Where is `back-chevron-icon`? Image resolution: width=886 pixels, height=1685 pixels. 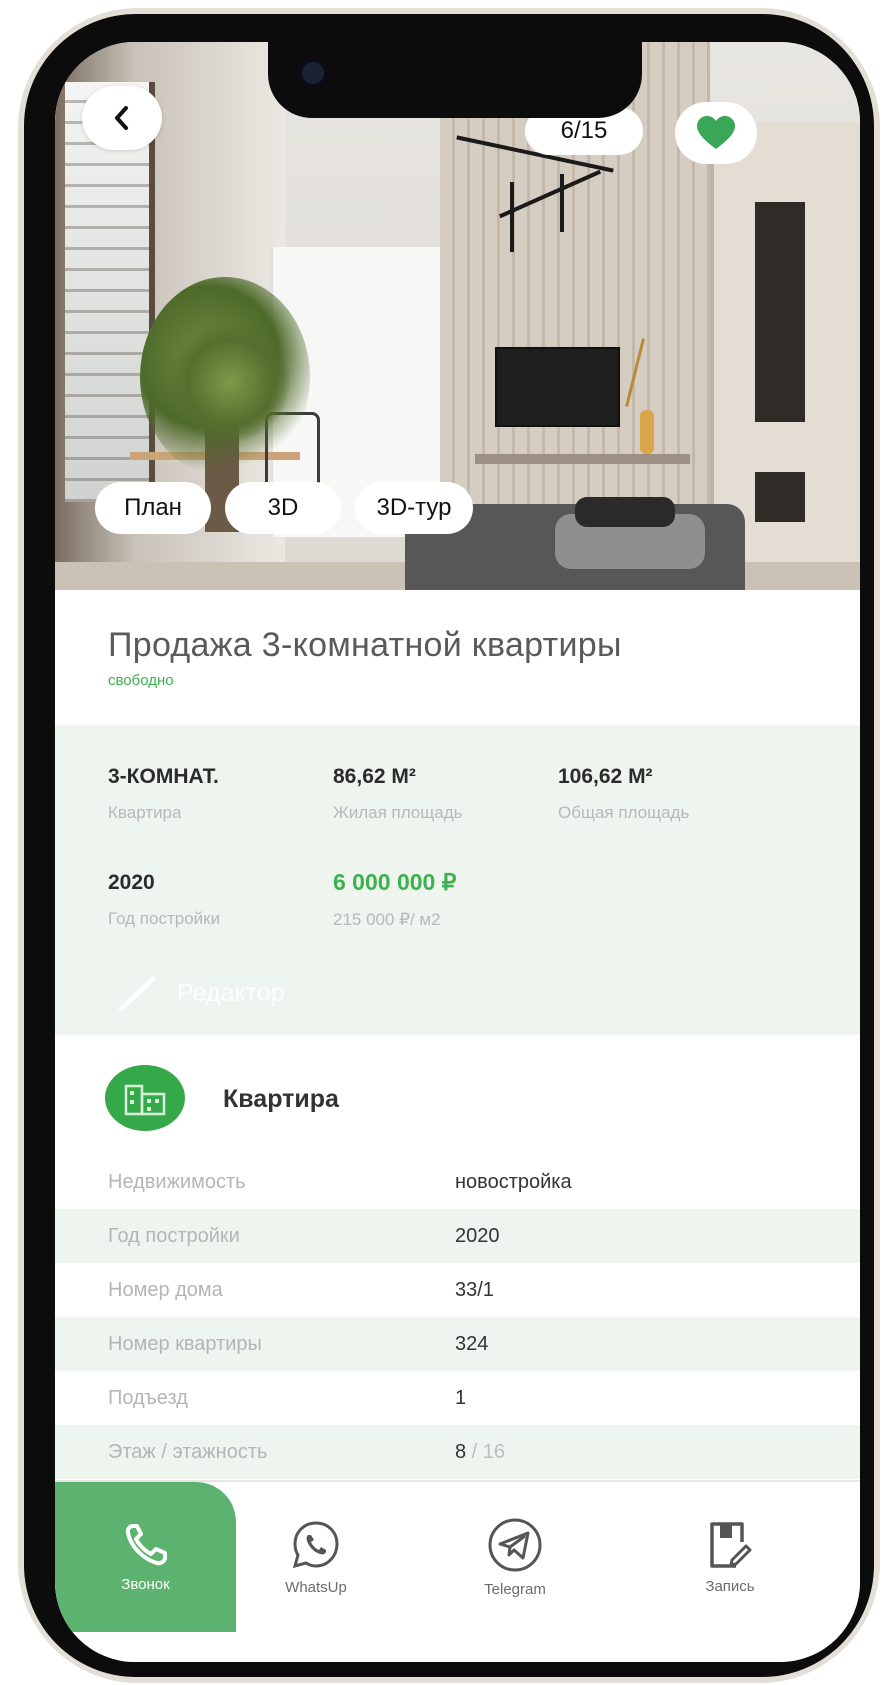
back-chevron-icon is located at coordinates (121, 118).